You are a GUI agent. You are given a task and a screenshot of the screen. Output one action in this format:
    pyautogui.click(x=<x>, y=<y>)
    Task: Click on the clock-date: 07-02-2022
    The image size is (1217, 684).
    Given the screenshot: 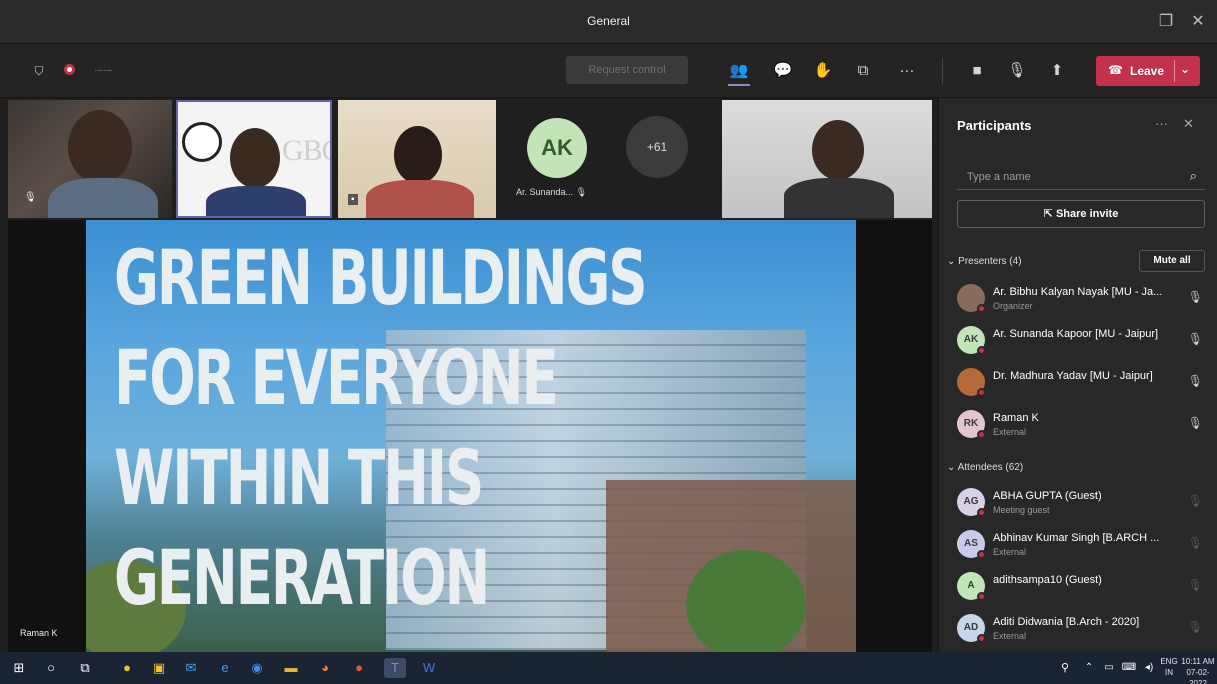 What is the action you would take?
    pyautogui.click(x=1198, y=676)
    